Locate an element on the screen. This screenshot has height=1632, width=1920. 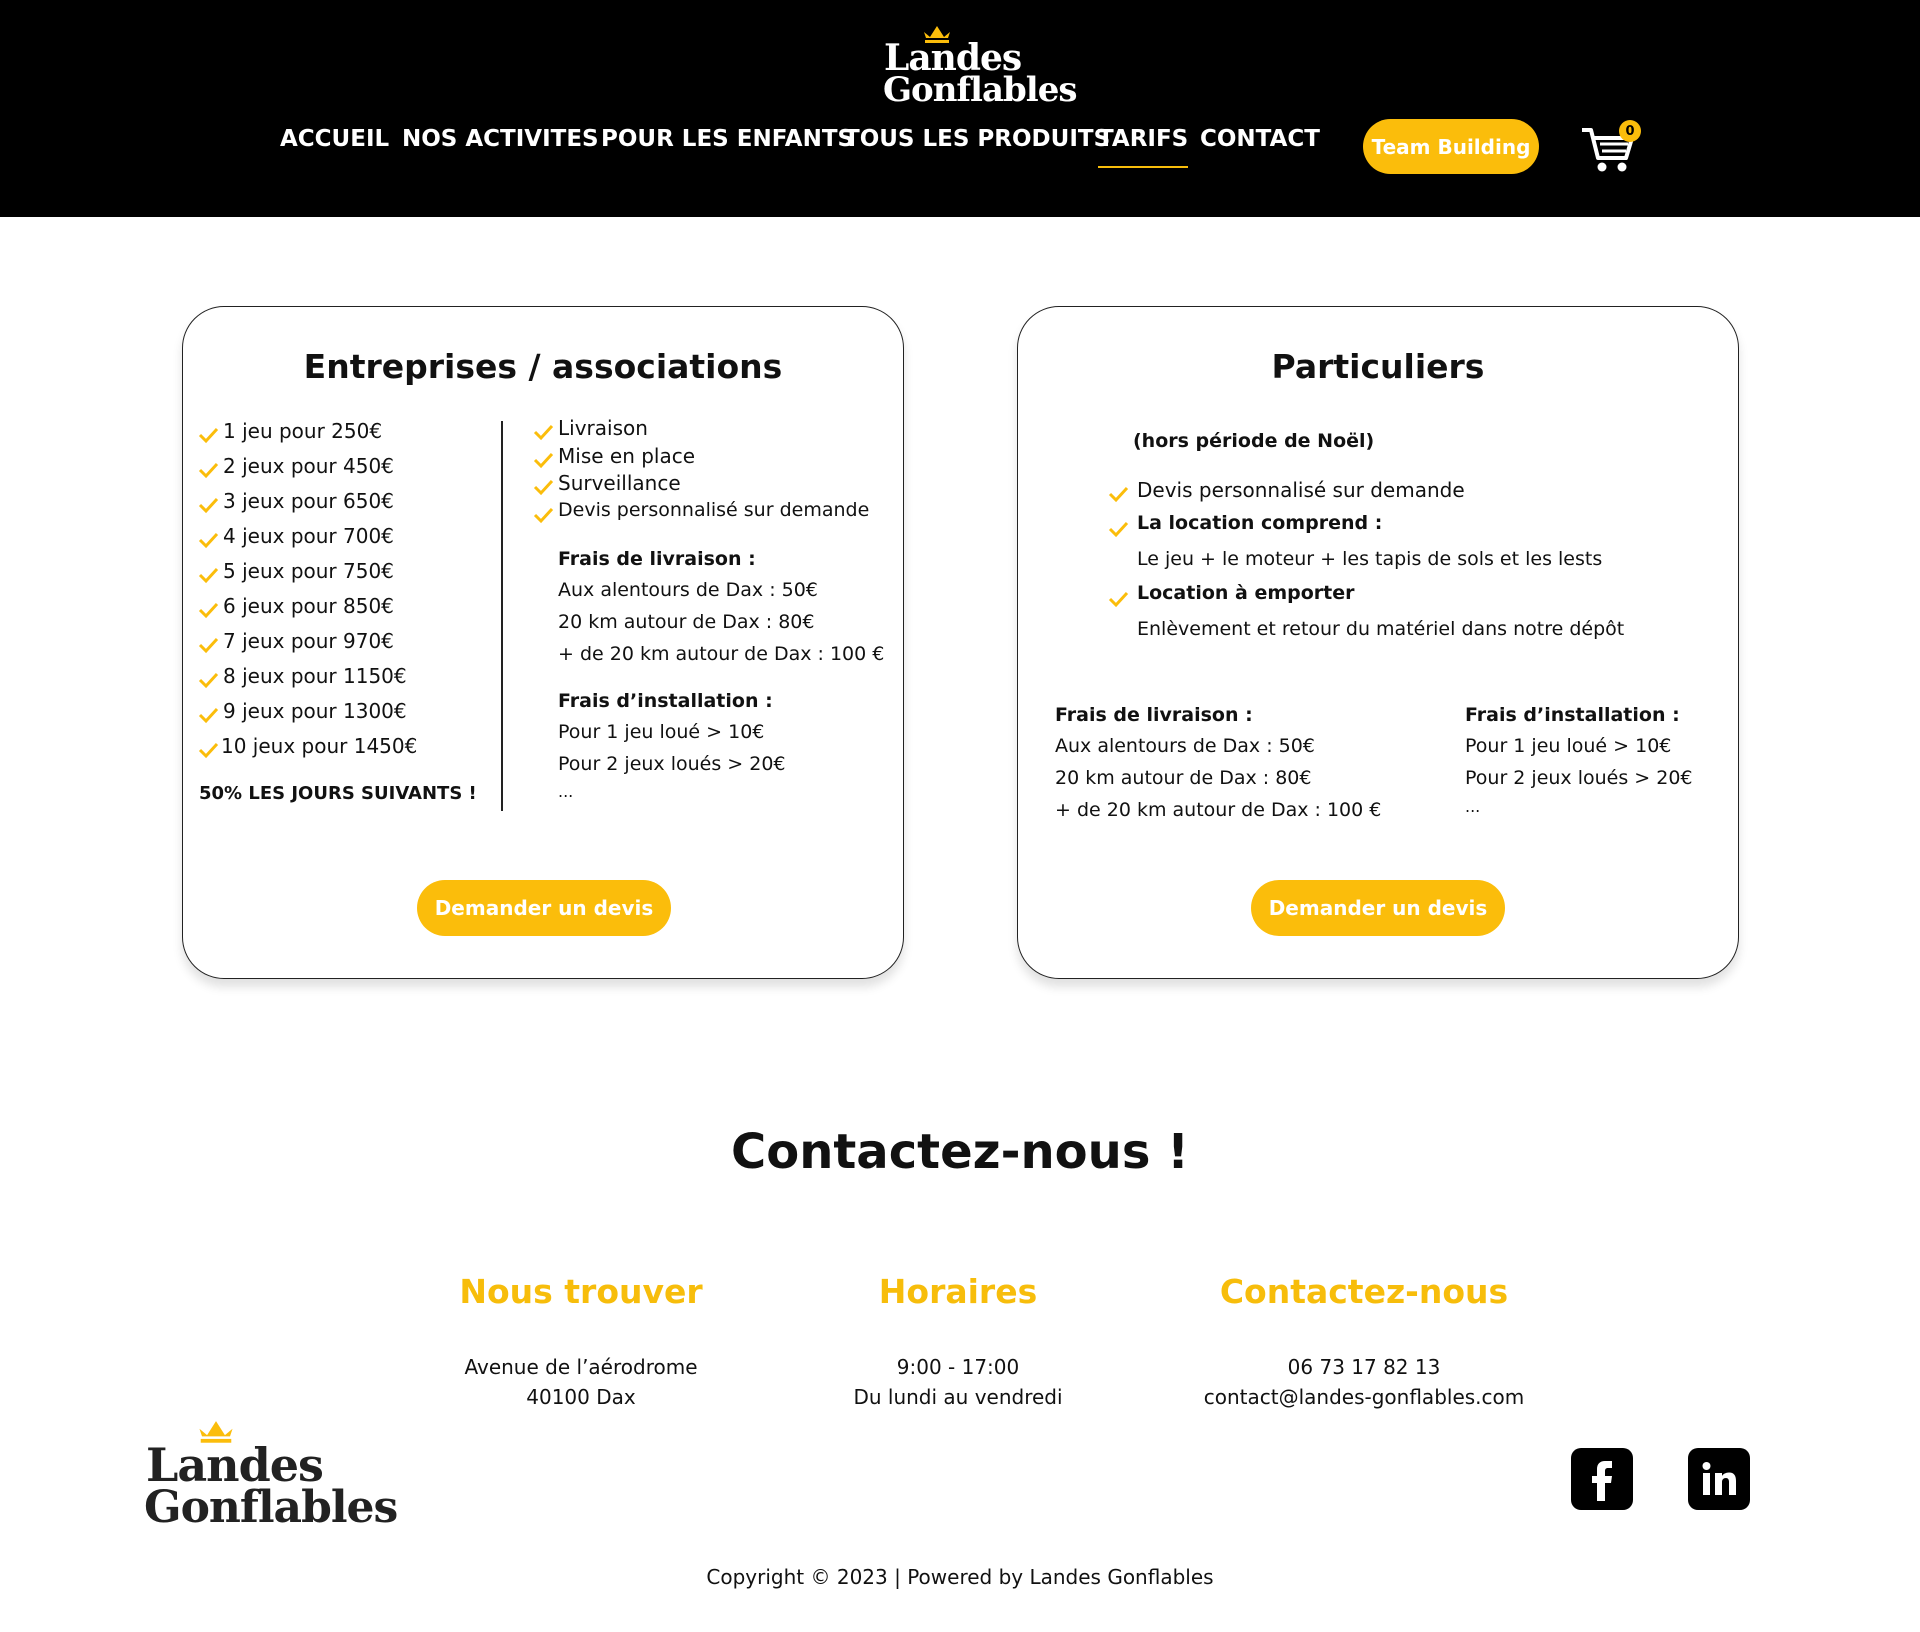
nav-item-pour-les-enfants: POUR LES ENFANTS is located at coordinates (727, 139).